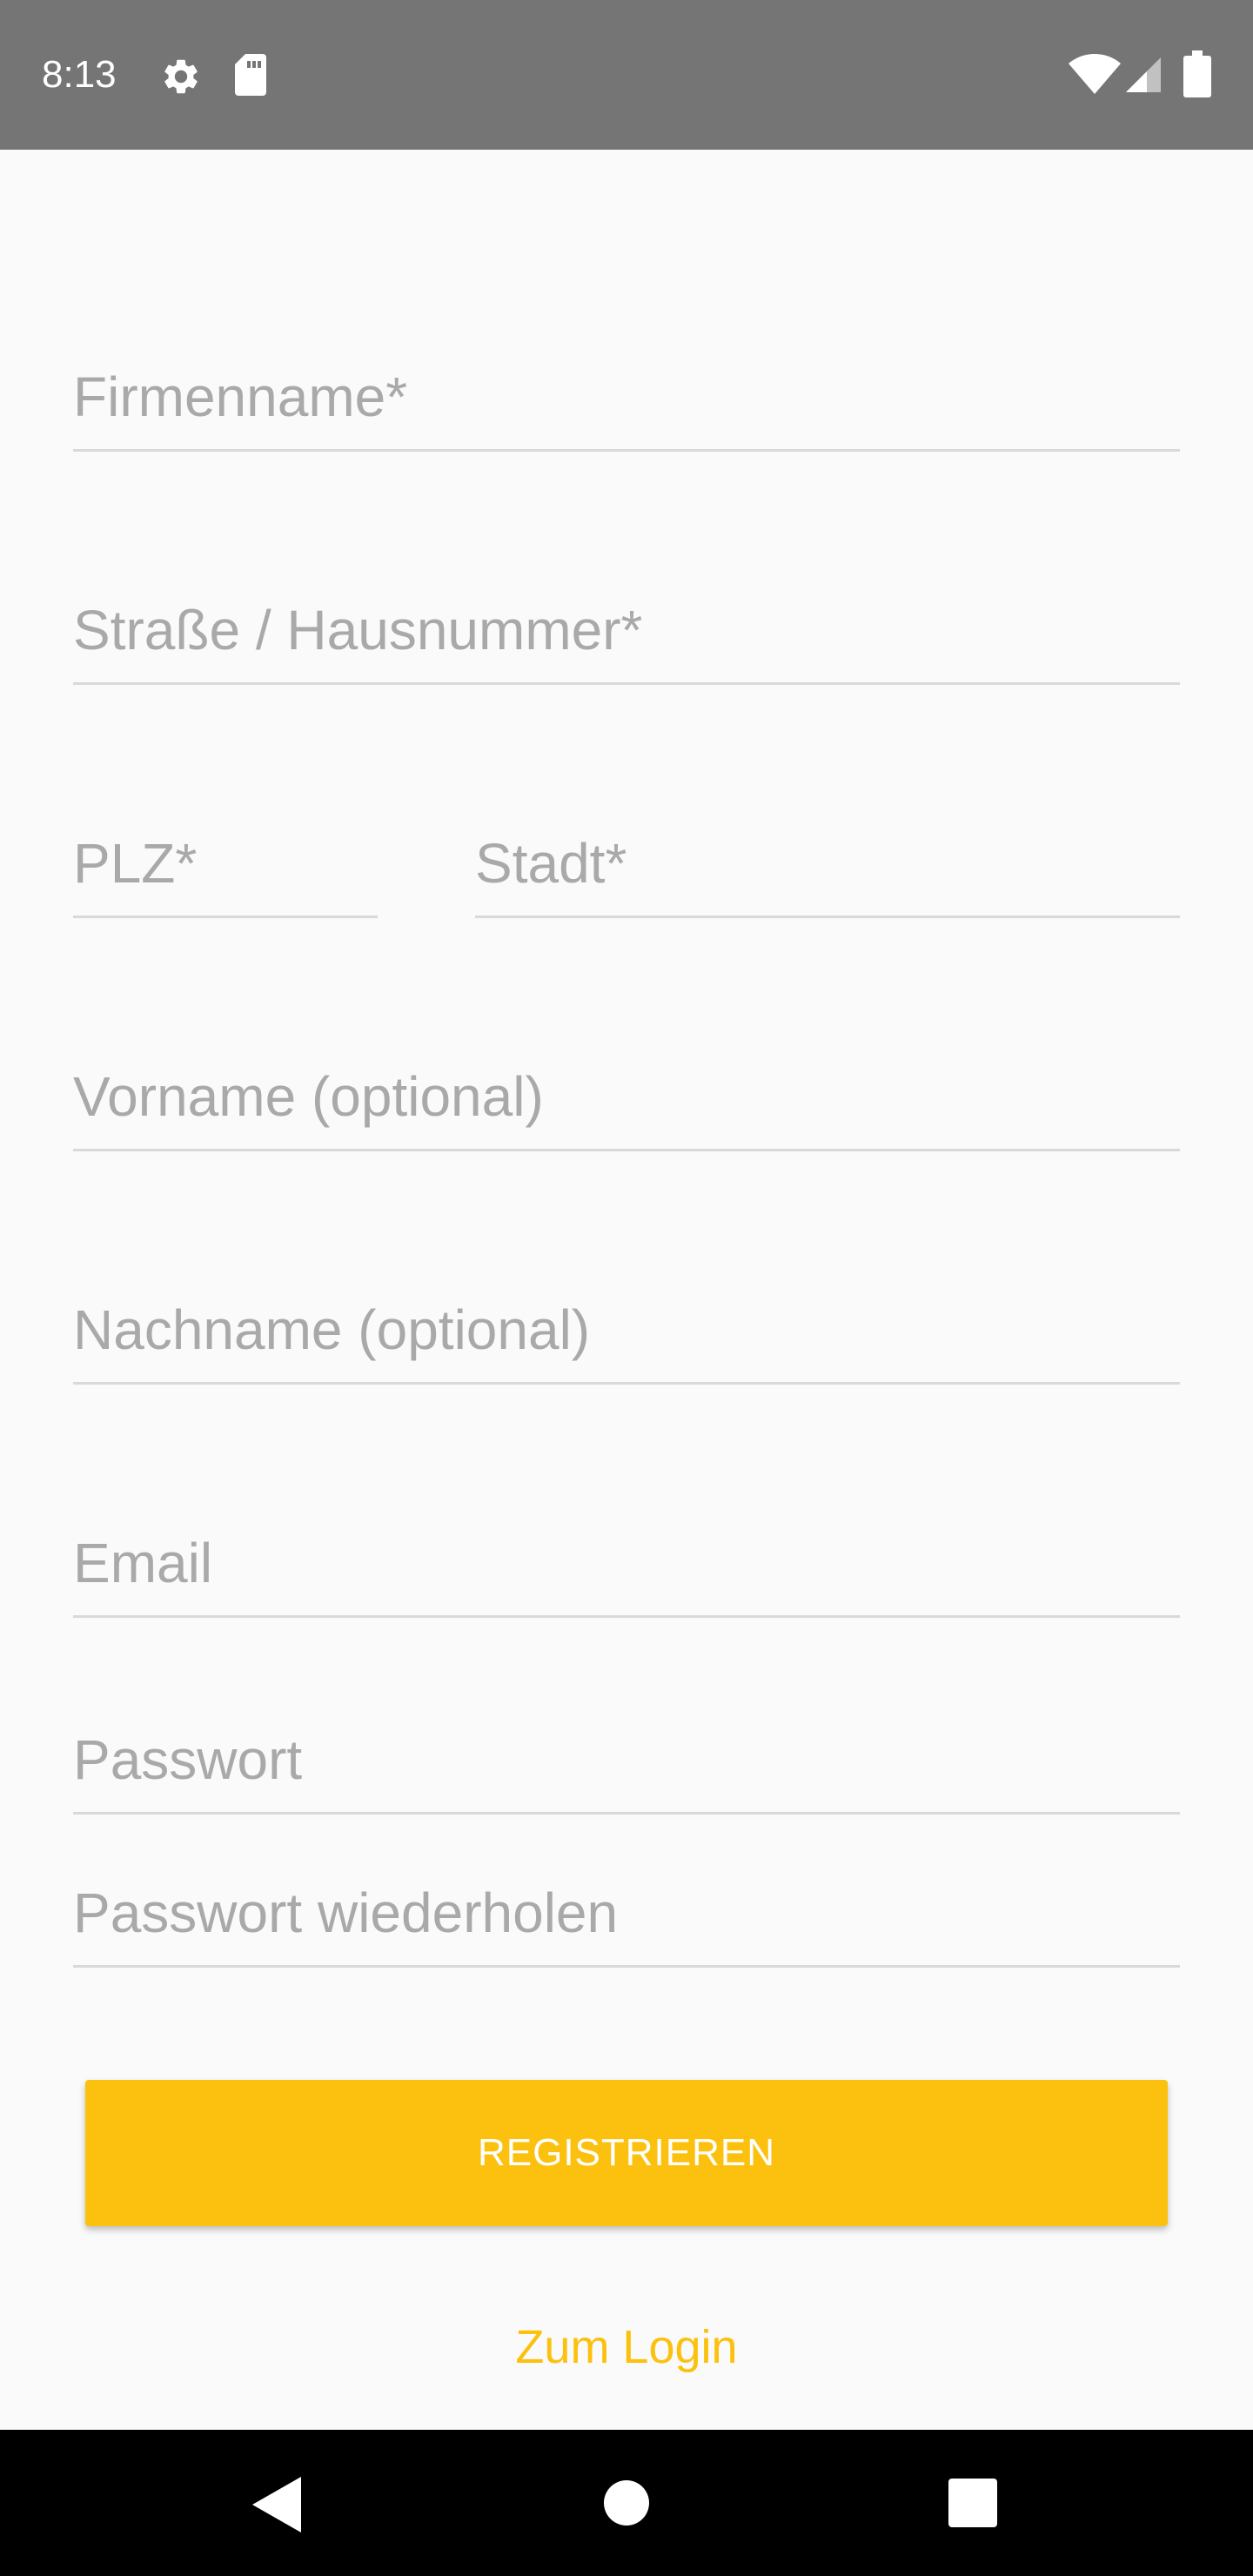 The image size is (1253, 2576). I want to click on status-bar: 8:13, so click(626, 75).